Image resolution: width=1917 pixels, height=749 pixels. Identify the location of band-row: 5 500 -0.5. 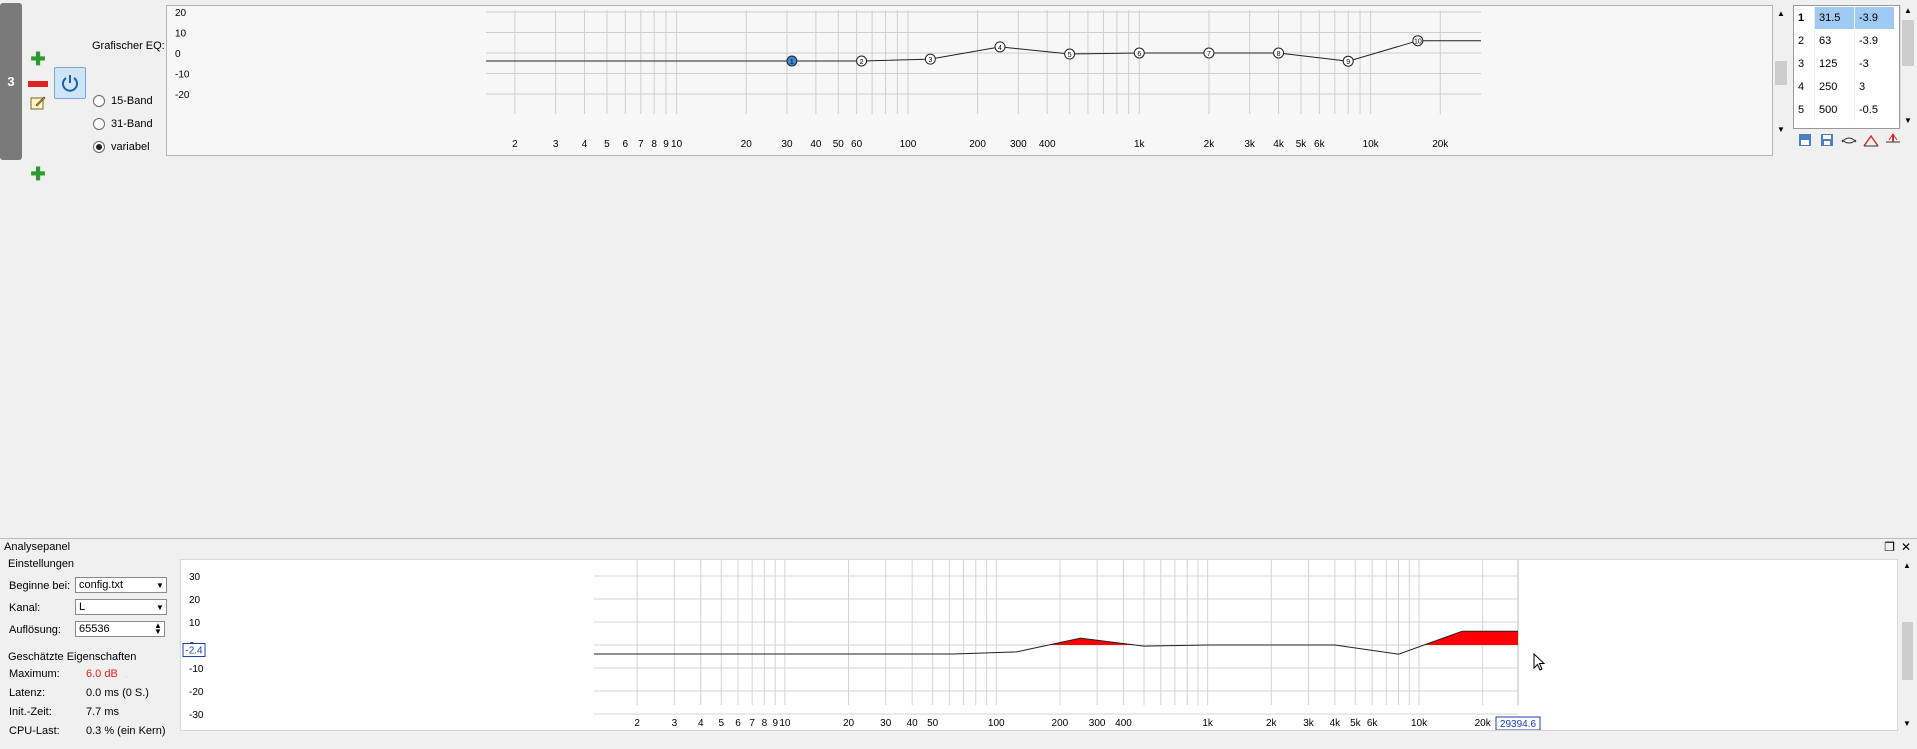
(1846, 110).